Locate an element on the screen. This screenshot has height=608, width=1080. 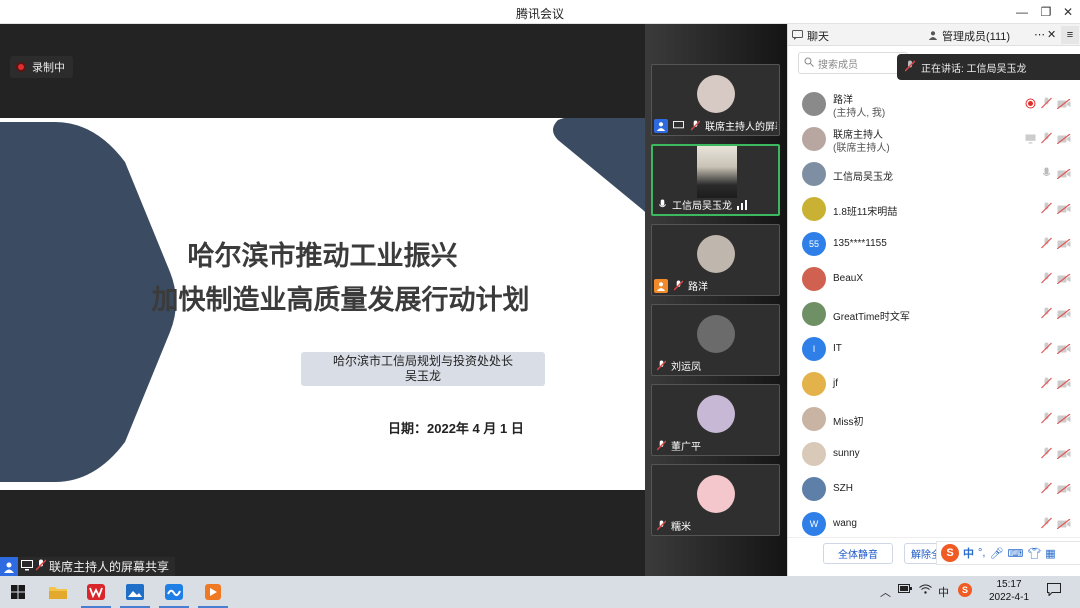
screen-share-icon is located at coordinates (1030, 140).